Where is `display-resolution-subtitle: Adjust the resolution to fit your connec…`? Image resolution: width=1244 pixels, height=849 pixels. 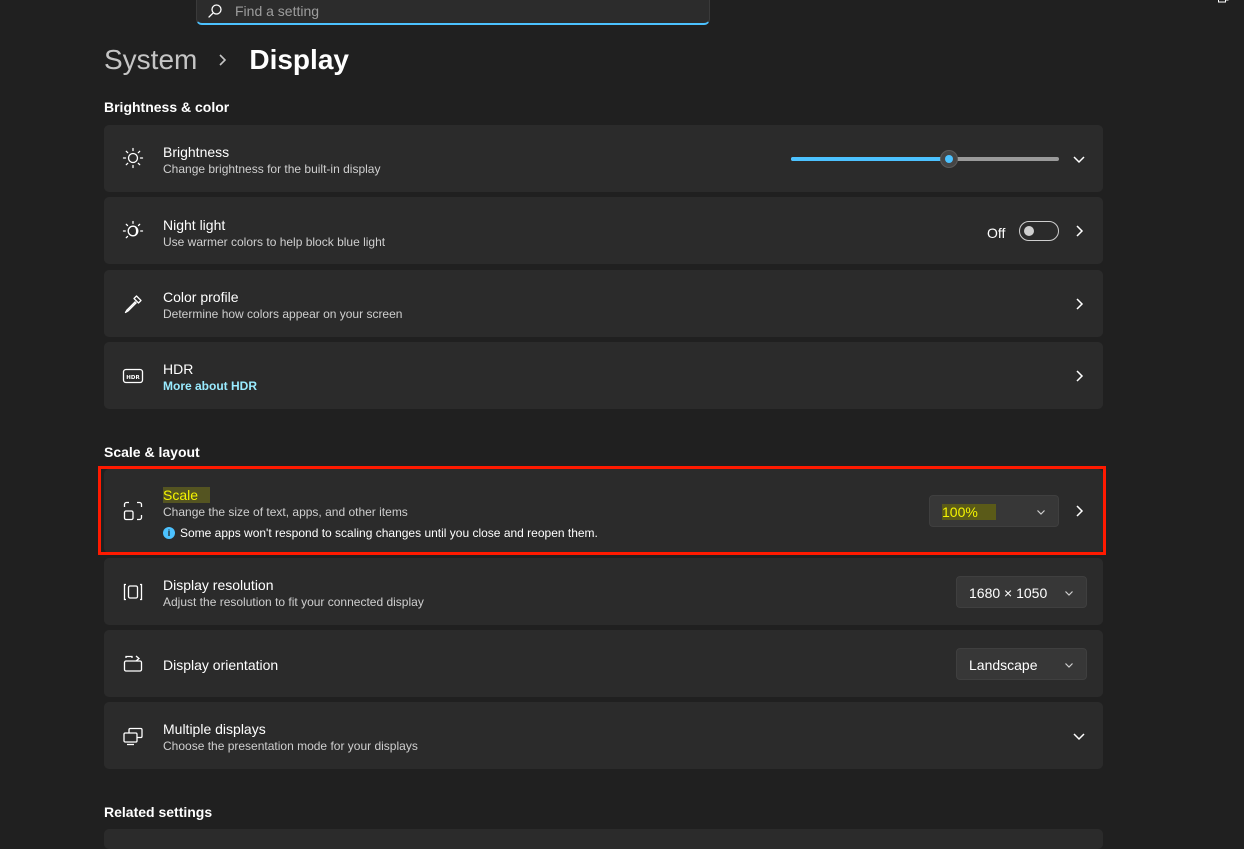 display-resolution-subtitle: Adjust the resolution to fit your connec… is located at coordinates (293, 602).